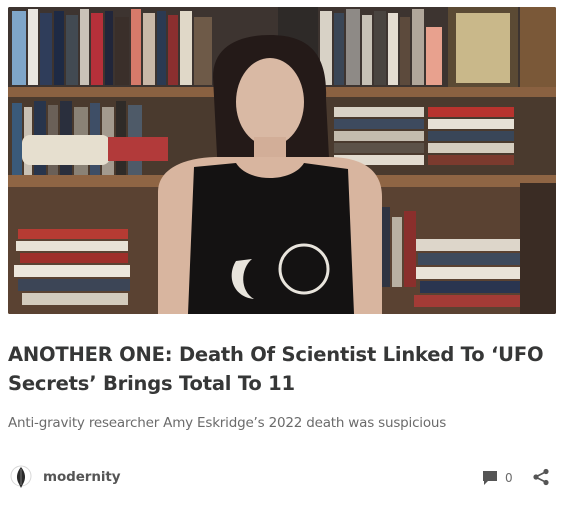 Image resolution: width=562 pixels, height=506 pixels. I want to click on comment-count: 0, so click(509, 478).